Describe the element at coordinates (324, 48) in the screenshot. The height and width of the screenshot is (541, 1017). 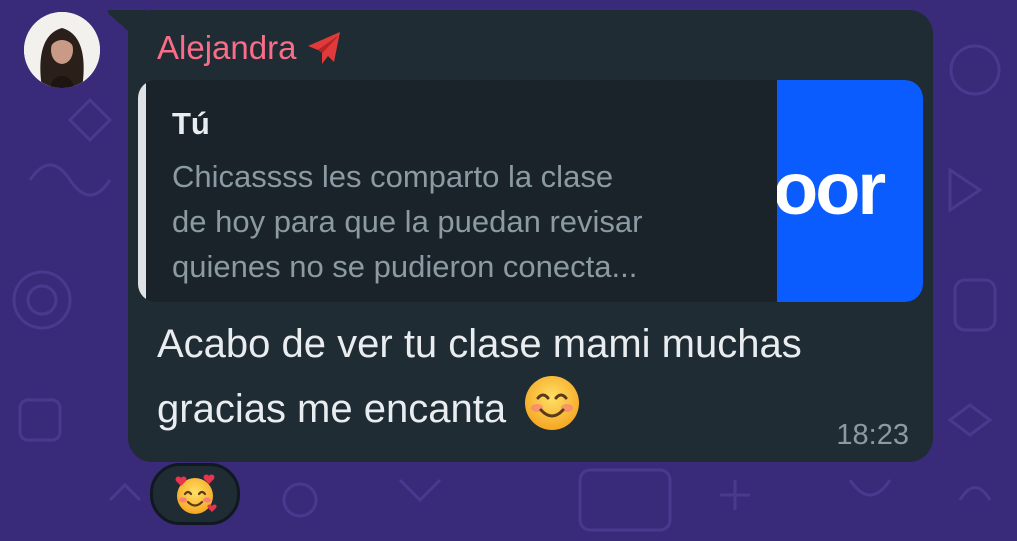
I see `airplane-icon` at that location.